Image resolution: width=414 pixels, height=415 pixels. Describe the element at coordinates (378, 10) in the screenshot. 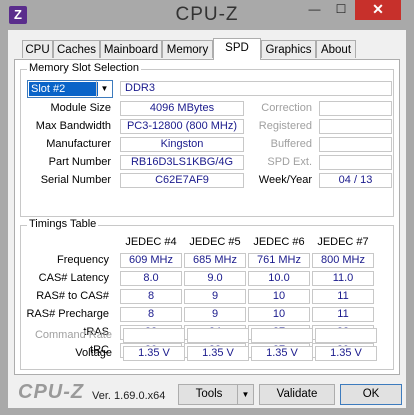

I see `close-button: ✕` at that location.